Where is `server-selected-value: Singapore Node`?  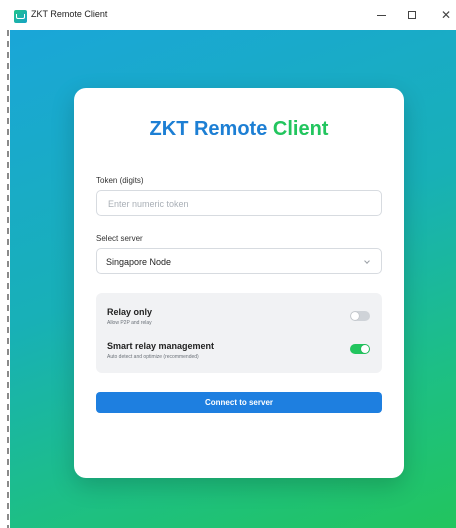 server-selected-value: Singapore Node is located at coordinates (139, 262).